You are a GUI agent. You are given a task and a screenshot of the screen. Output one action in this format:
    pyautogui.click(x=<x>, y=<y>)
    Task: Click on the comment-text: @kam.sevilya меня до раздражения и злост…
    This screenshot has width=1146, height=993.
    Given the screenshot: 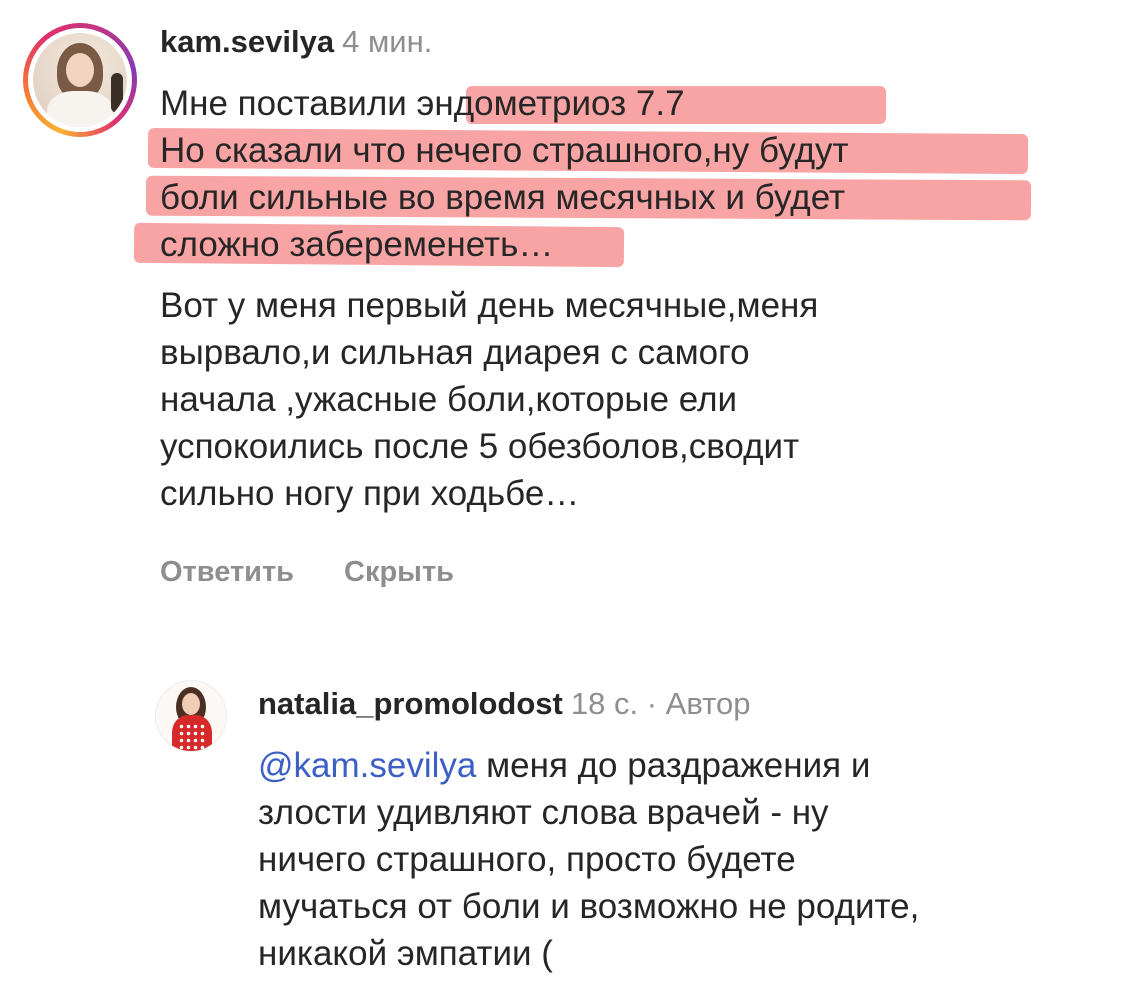 What is the action you would take?
    pyautogui.click(x=589, y=859)
    